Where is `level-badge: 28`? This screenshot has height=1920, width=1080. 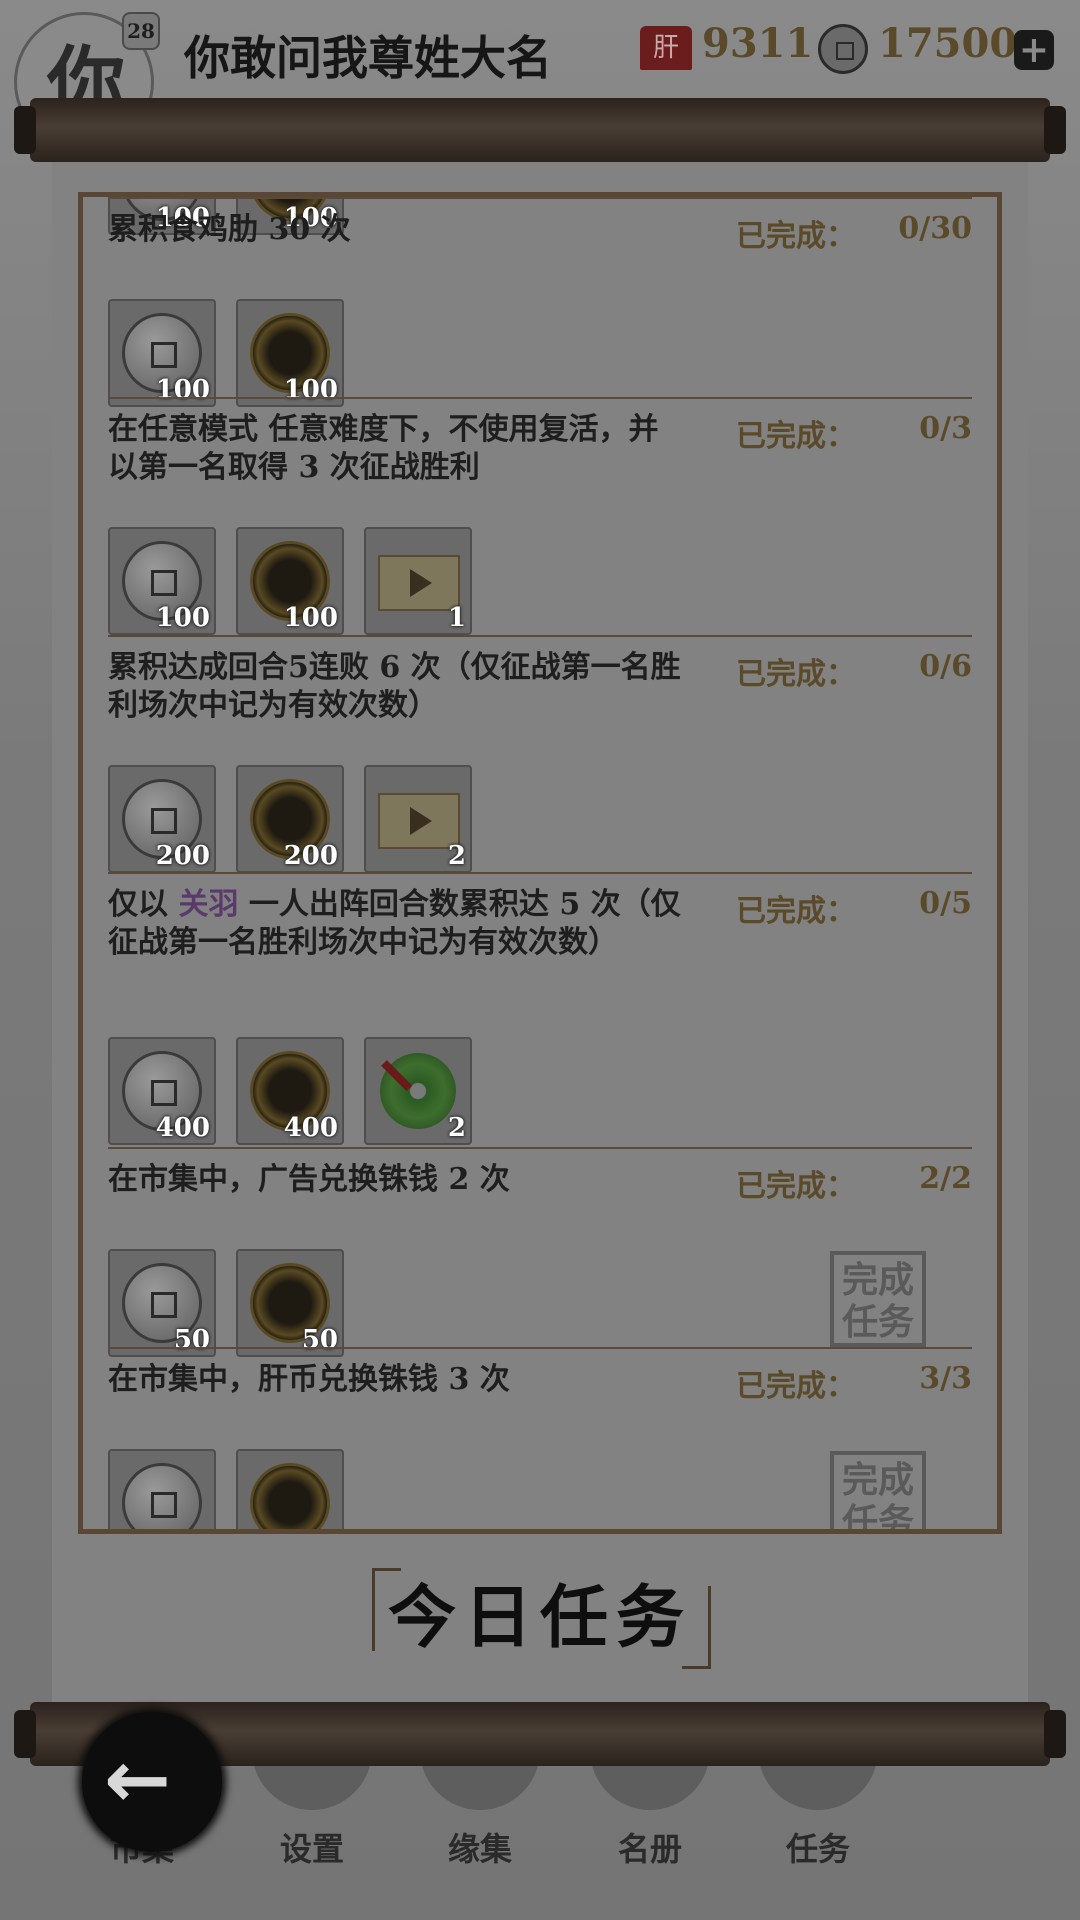
level-badge: 28 is located at coordinates (141, 31).